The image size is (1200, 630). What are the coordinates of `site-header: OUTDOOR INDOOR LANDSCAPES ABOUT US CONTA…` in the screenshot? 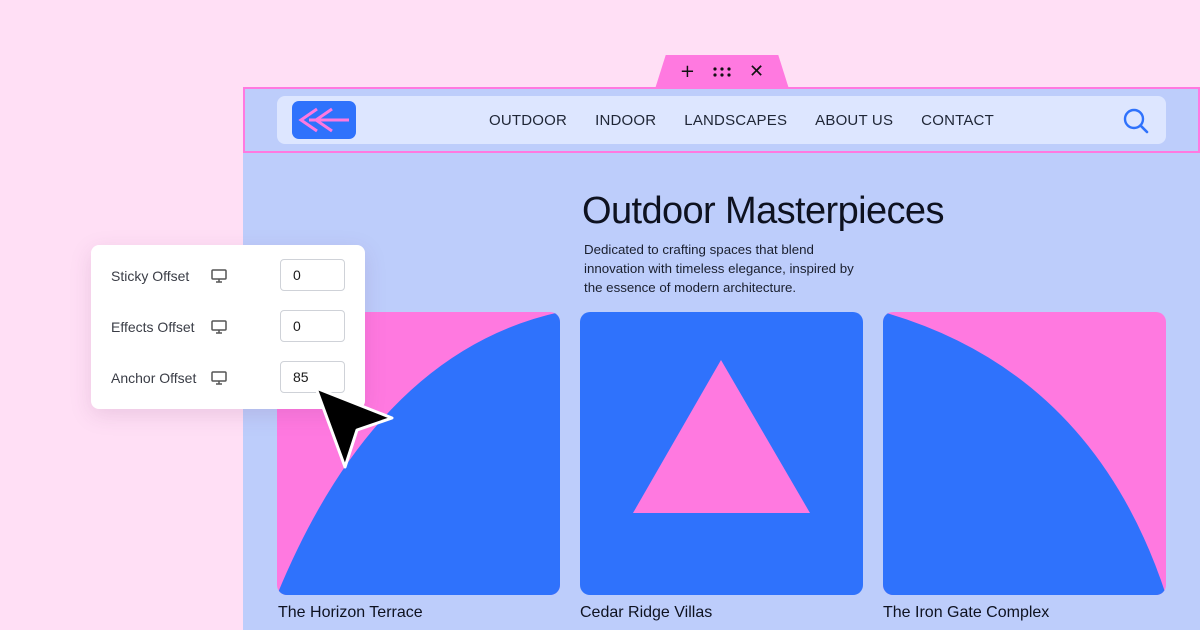 It's located at (721, 120).